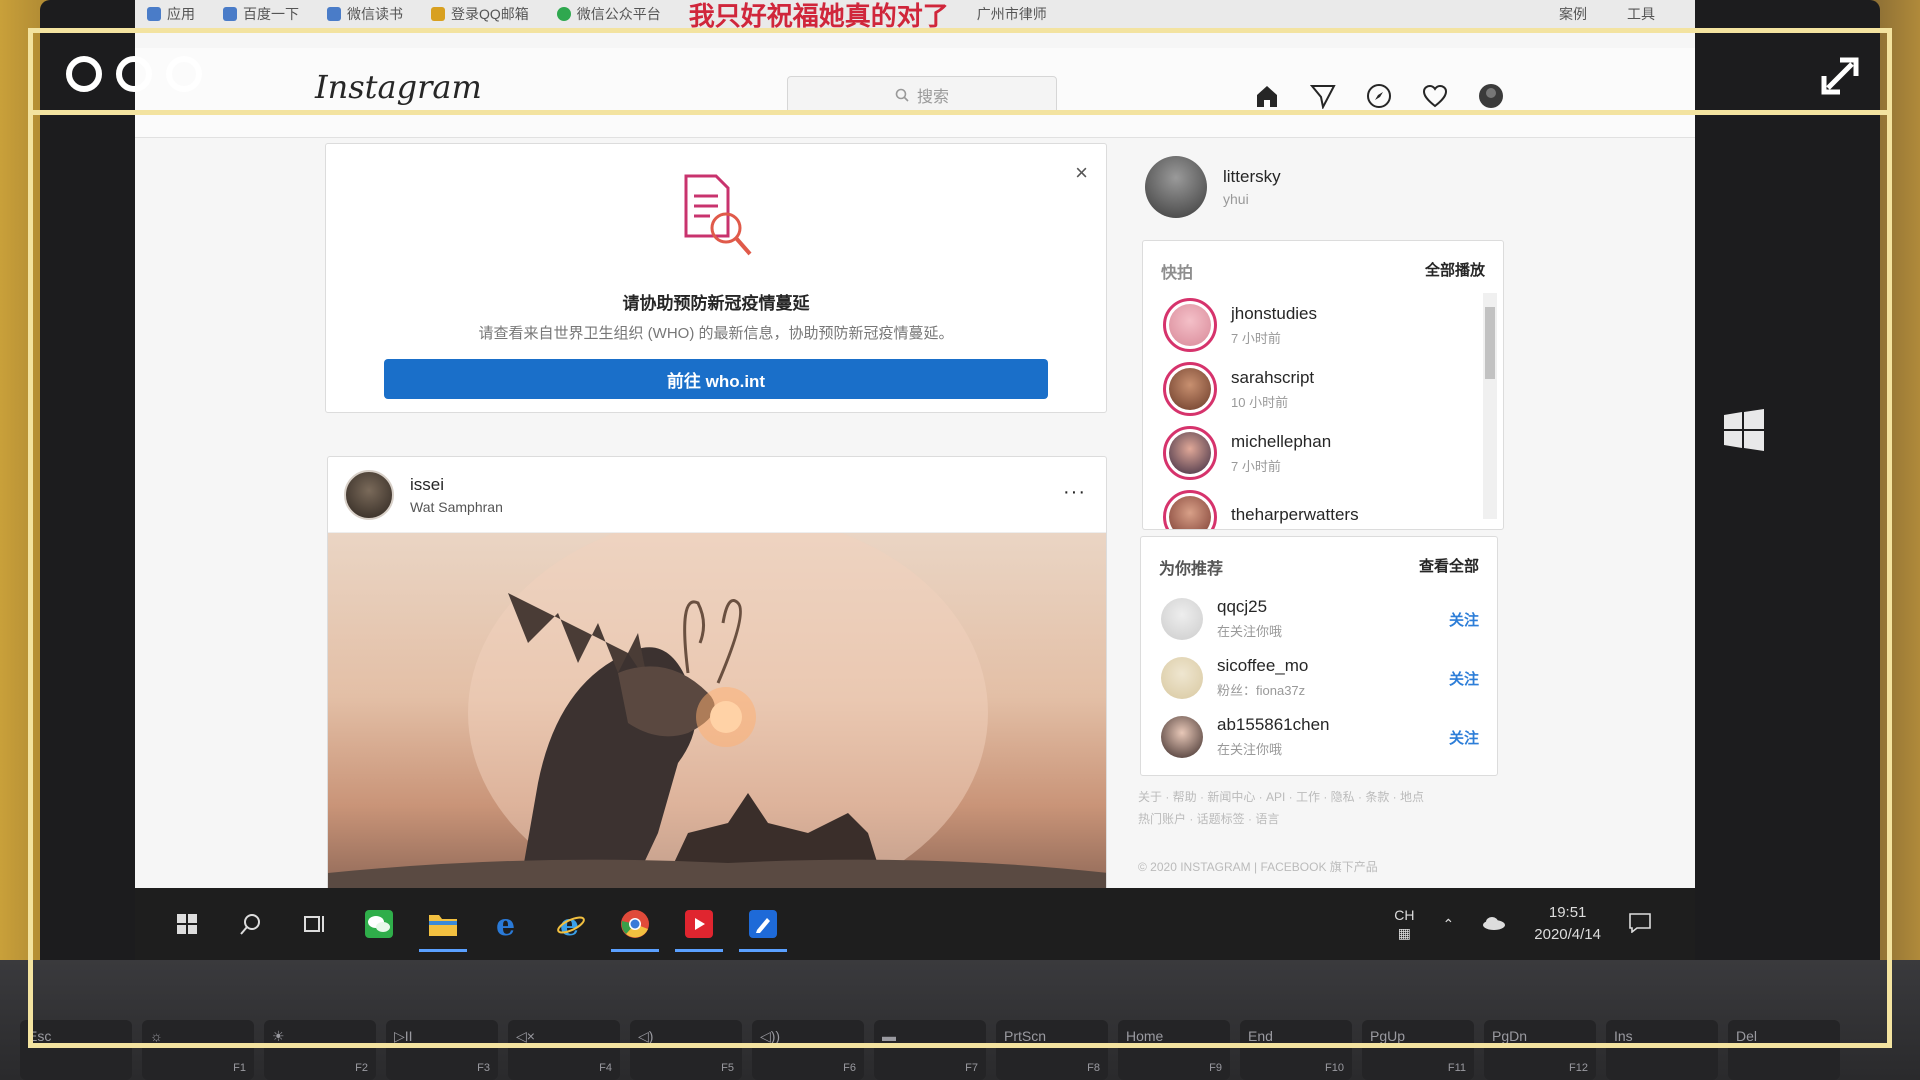 This screenshot has width=1920, height=1080. I want to click on suggestion-username: qqcj25, so click(1249, 607).